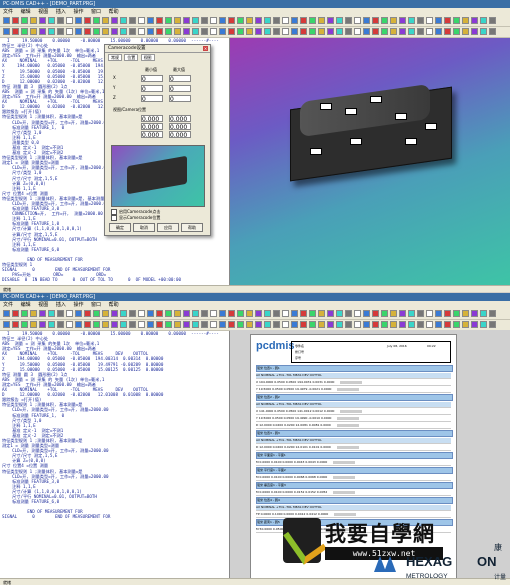 The image size is (510, 585). I want to click on menu-view: 视图, so click(43, 305).